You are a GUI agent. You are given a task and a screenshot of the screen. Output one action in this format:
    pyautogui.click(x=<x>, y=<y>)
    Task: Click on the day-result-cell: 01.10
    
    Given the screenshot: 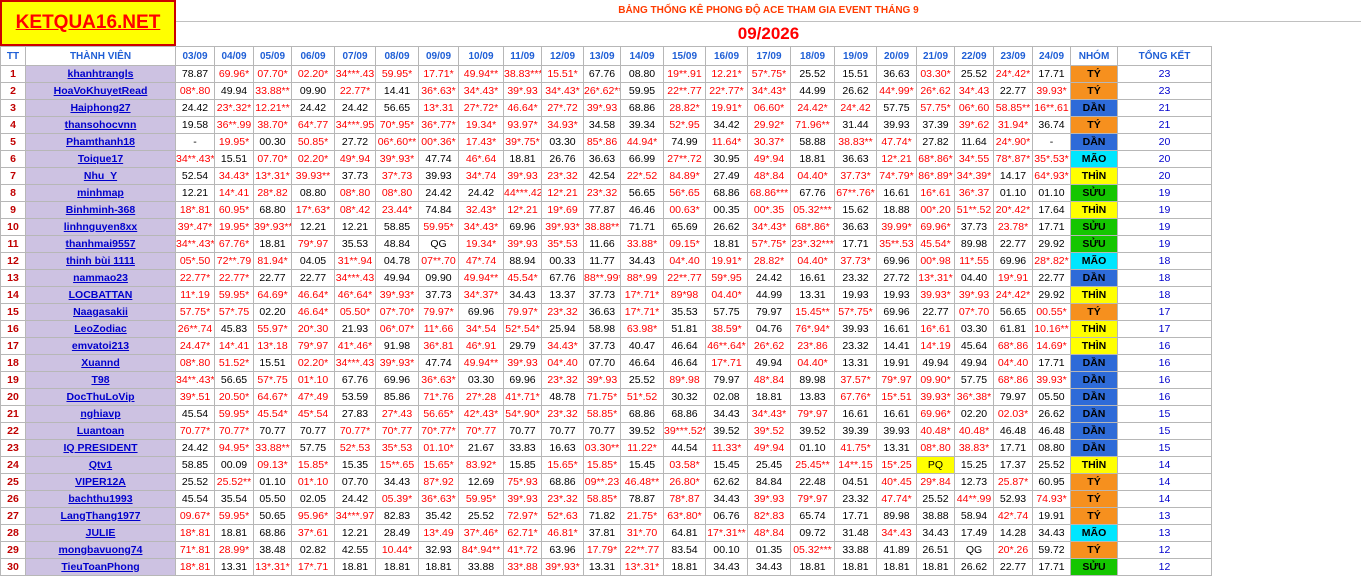 What is the action you would take?
    pyautogui.click(x=1051, y=193)
    